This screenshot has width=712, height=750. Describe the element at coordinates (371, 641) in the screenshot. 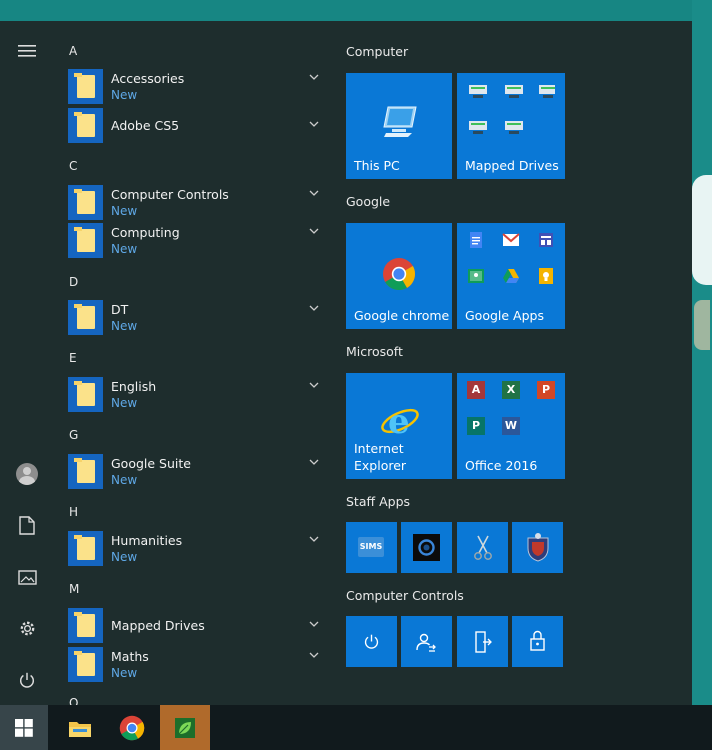

I see `tile-shutdown` at that location.